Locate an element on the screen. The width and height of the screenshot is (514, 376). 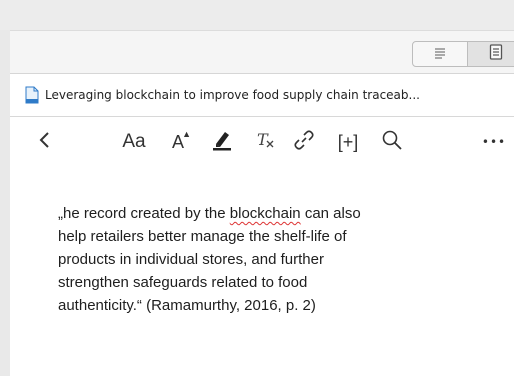
quote-line-4: strengthen safeguards related to food is located at coordinates (183, 282).